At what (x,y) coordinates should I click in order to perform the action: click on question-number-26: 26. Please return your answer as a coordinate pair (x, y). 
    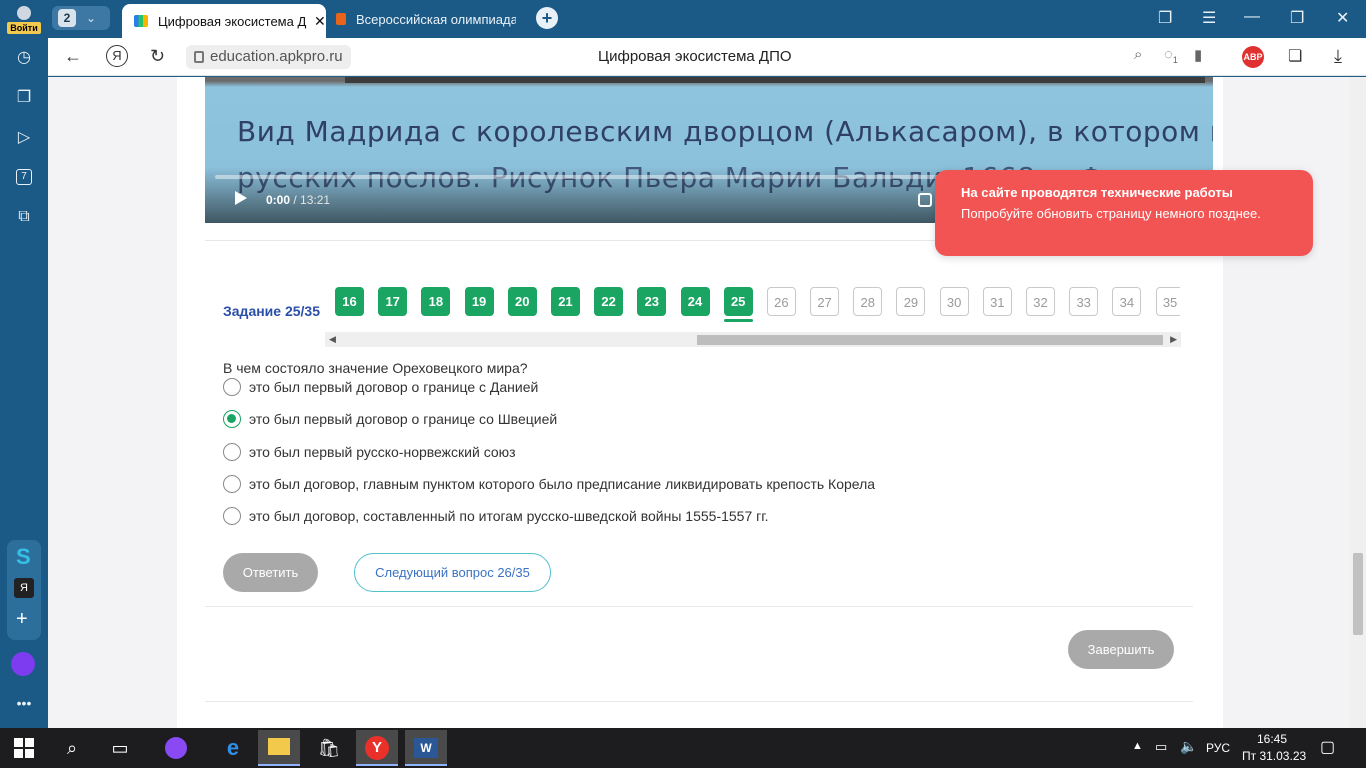
    Looking at the image, I should click on (781, 301).